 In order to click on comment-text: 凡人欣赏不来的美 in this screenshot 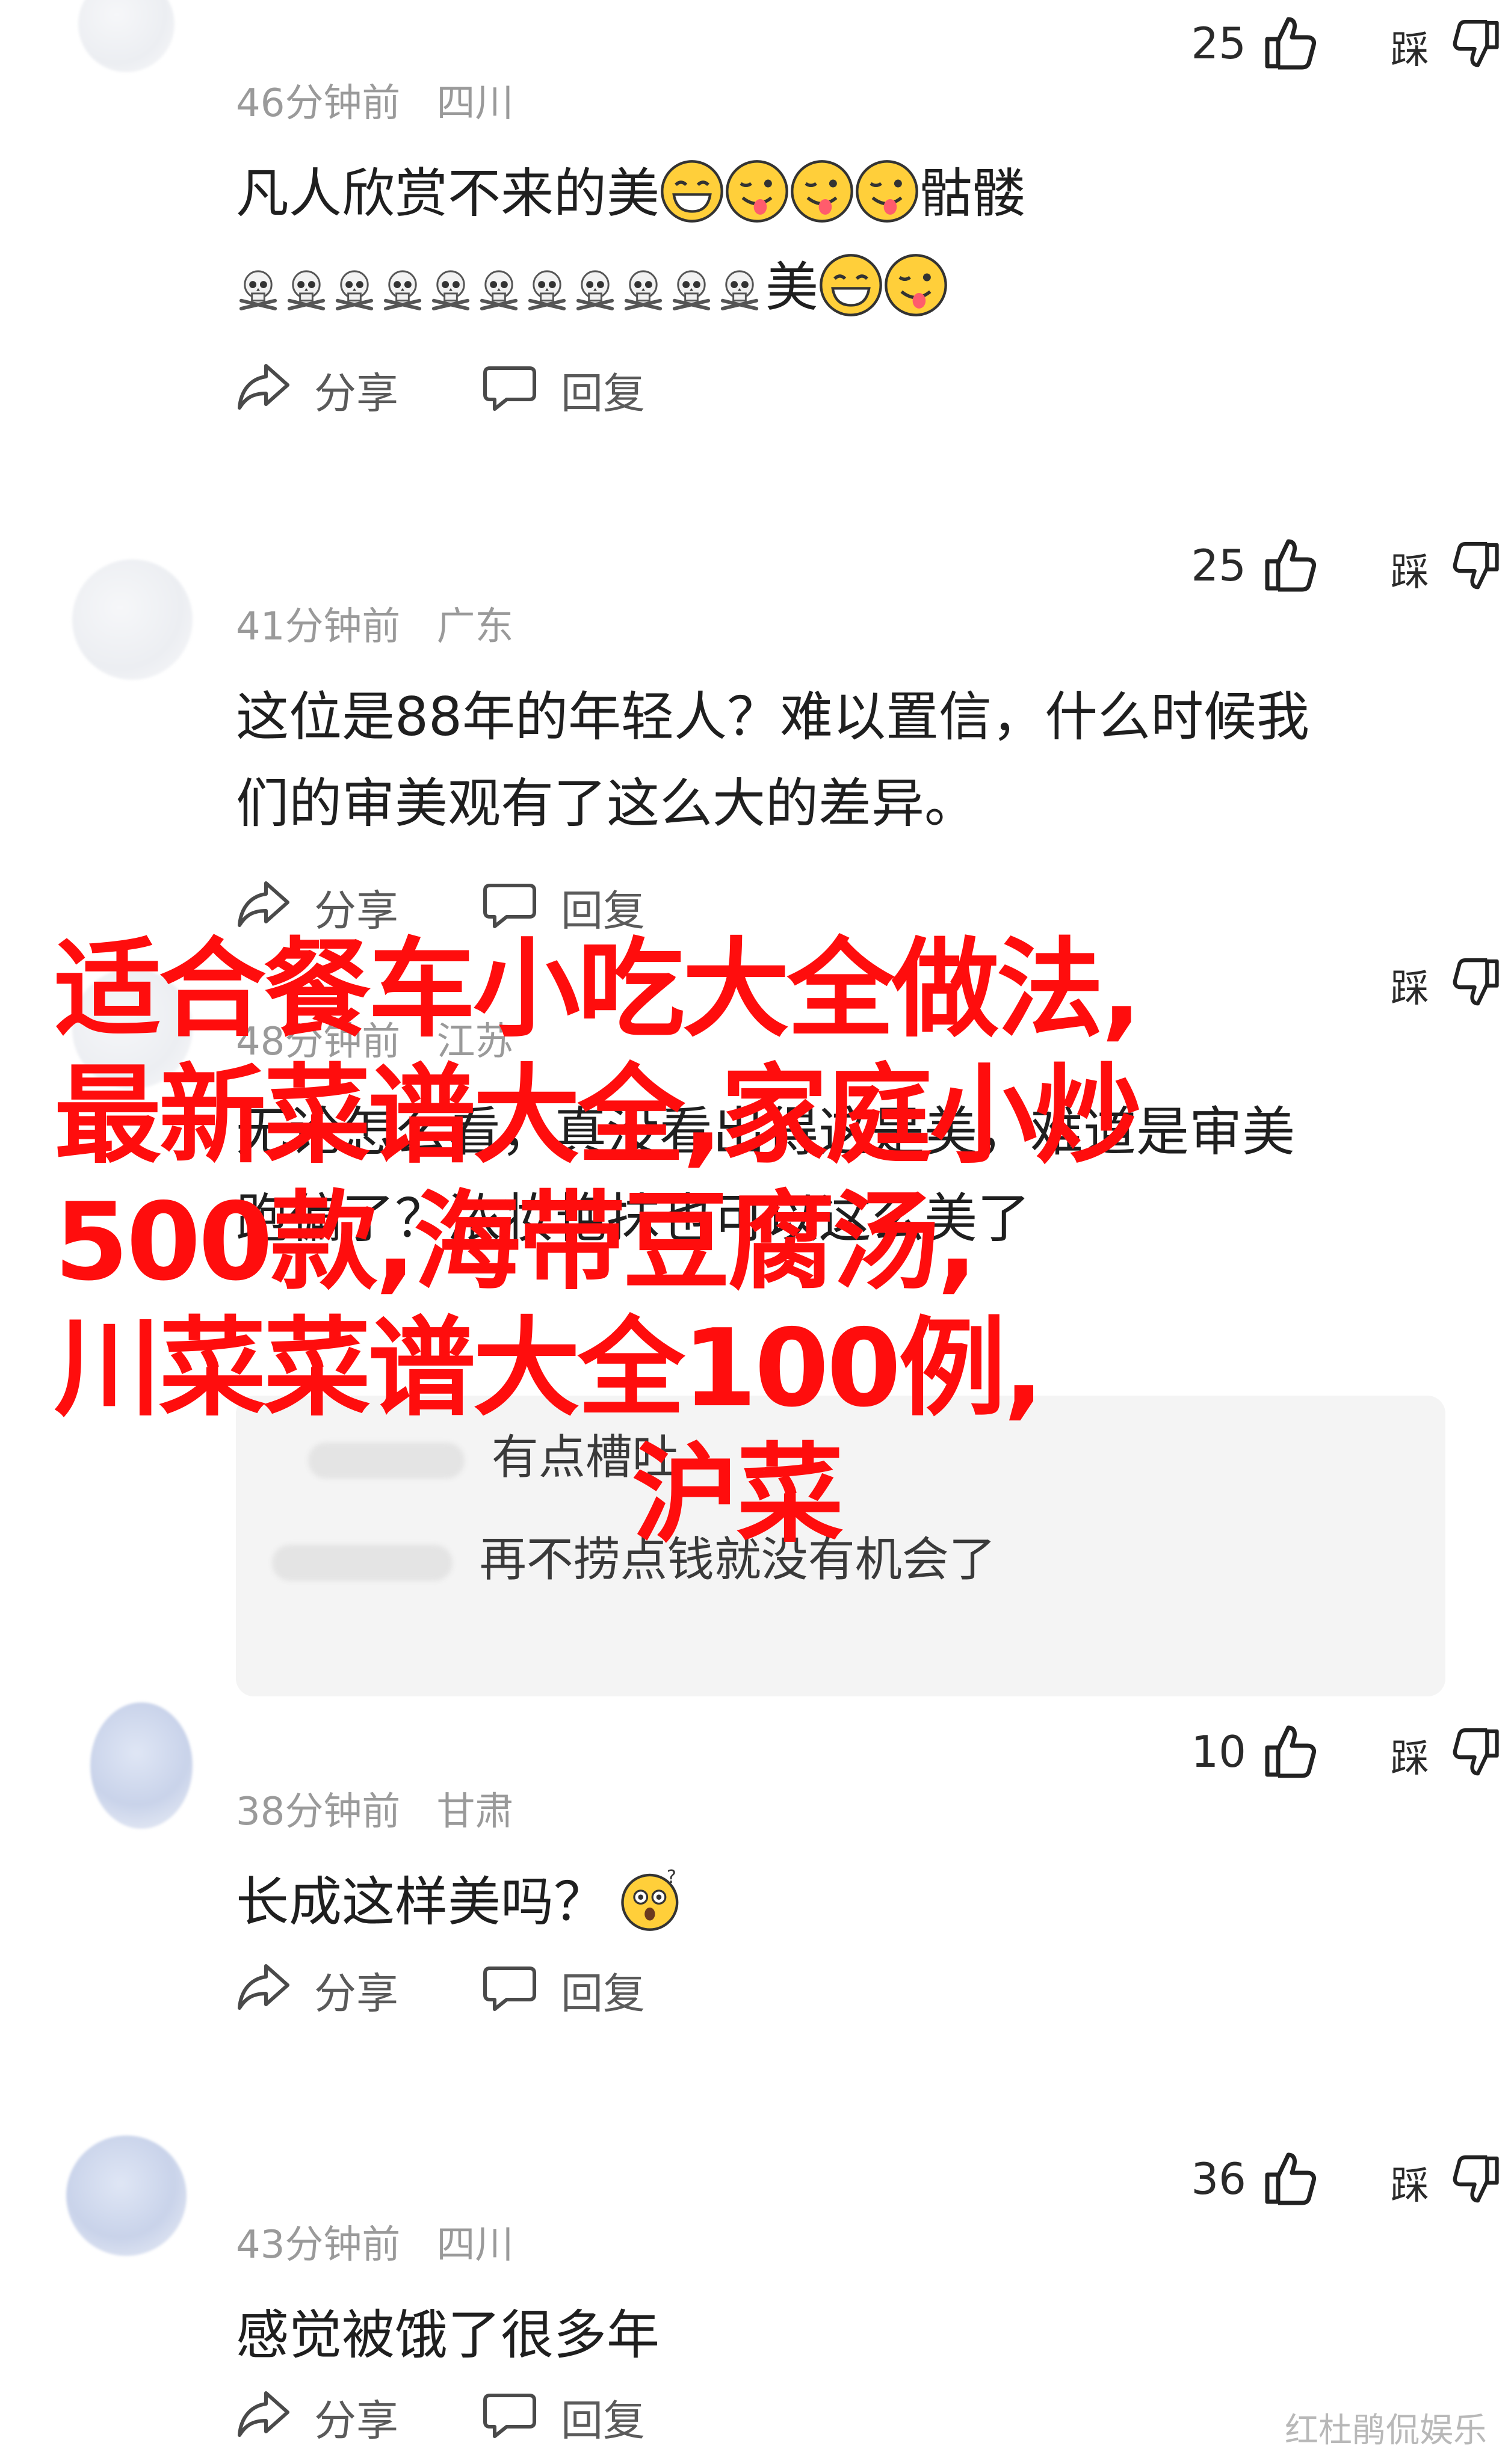, I will do `click(448, 193)`.